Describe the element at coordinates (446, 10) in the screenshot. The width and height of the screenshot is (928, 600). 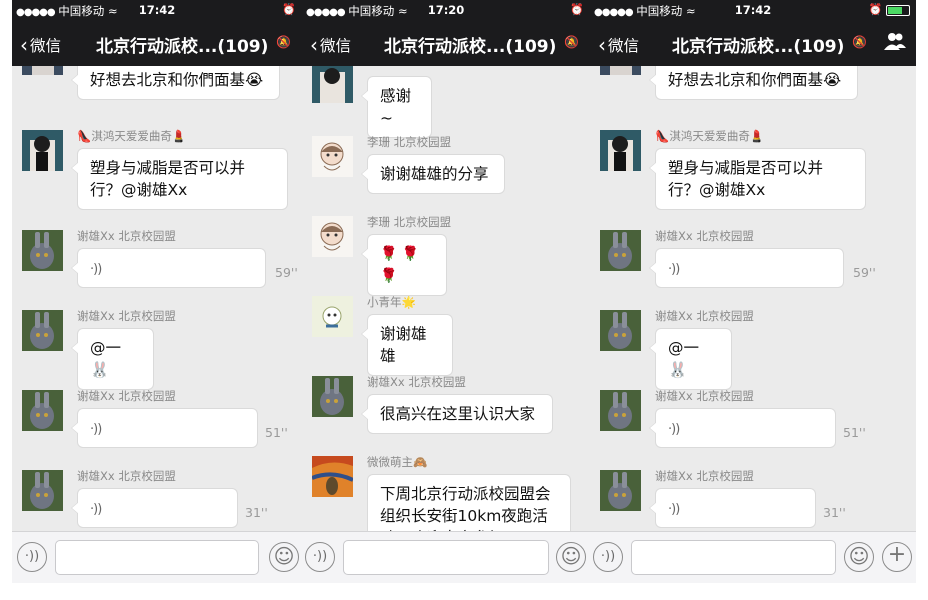
I see `status-bar: ●●●●● 中国移动 ≈ 17:20 ⏰` at that location.